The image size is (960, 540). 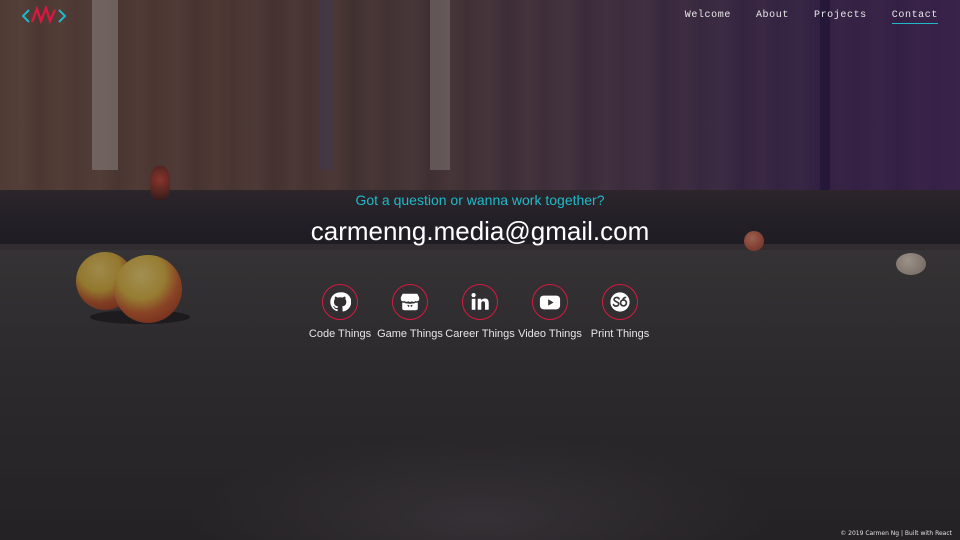 I want to click on linkedin-icon, so click(x=480, y=301).